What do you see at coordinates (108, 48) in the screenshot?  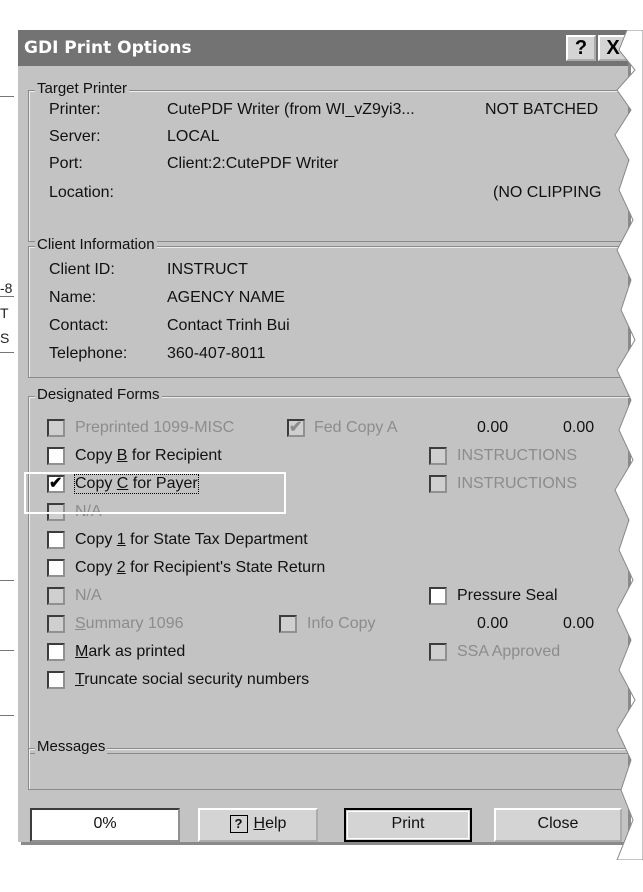 I see `dialog-title: GDI Print Options` at bounding box center [108, 48].